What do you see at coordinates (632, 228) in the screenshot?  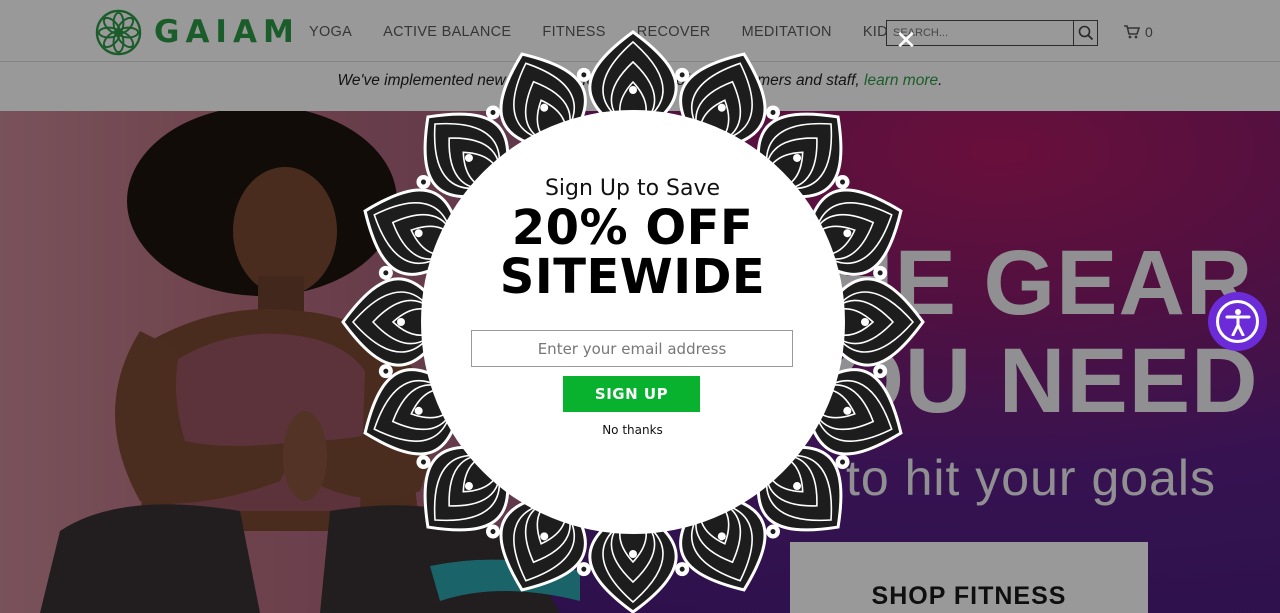 I see `popup-headline-1: 20% OFF` at bounding box center [632, 228].